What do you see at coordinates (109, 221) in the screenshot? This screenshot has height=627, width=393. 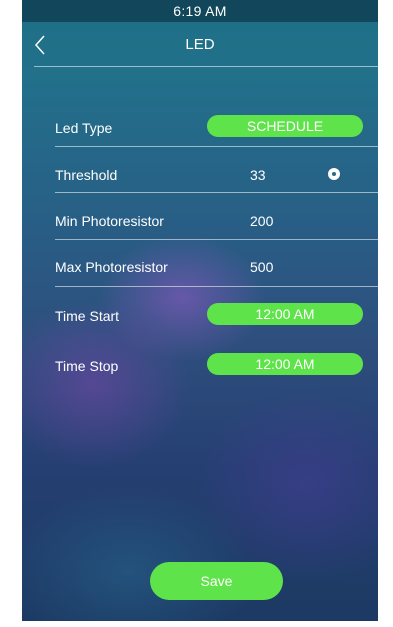 I see `min-photoresistor-label: Min Photoresistor` at bounding box center [109, 221].